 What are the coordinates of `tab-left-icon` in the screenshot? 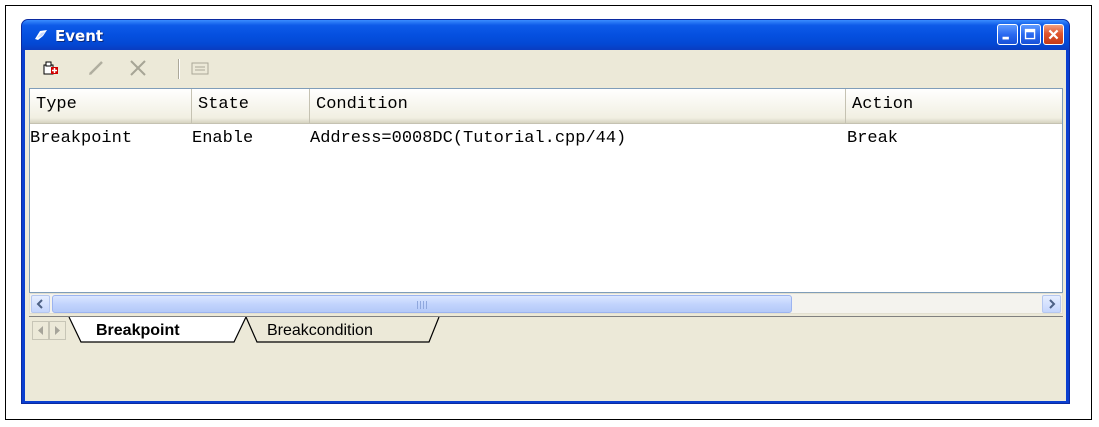 It's located at (40, 330).